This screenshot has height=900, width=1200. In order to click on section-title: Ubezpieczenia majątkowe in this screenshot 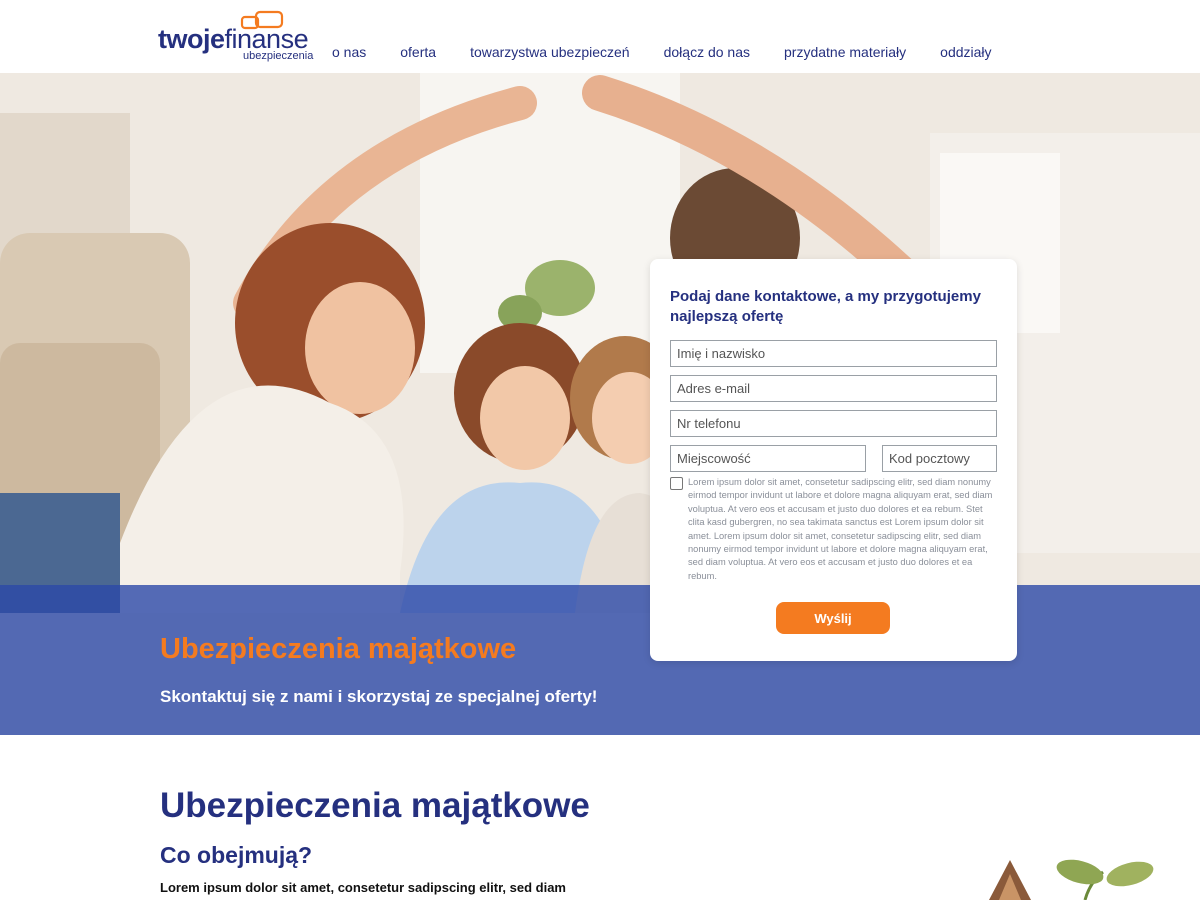, I will do `click(375, 805)`.